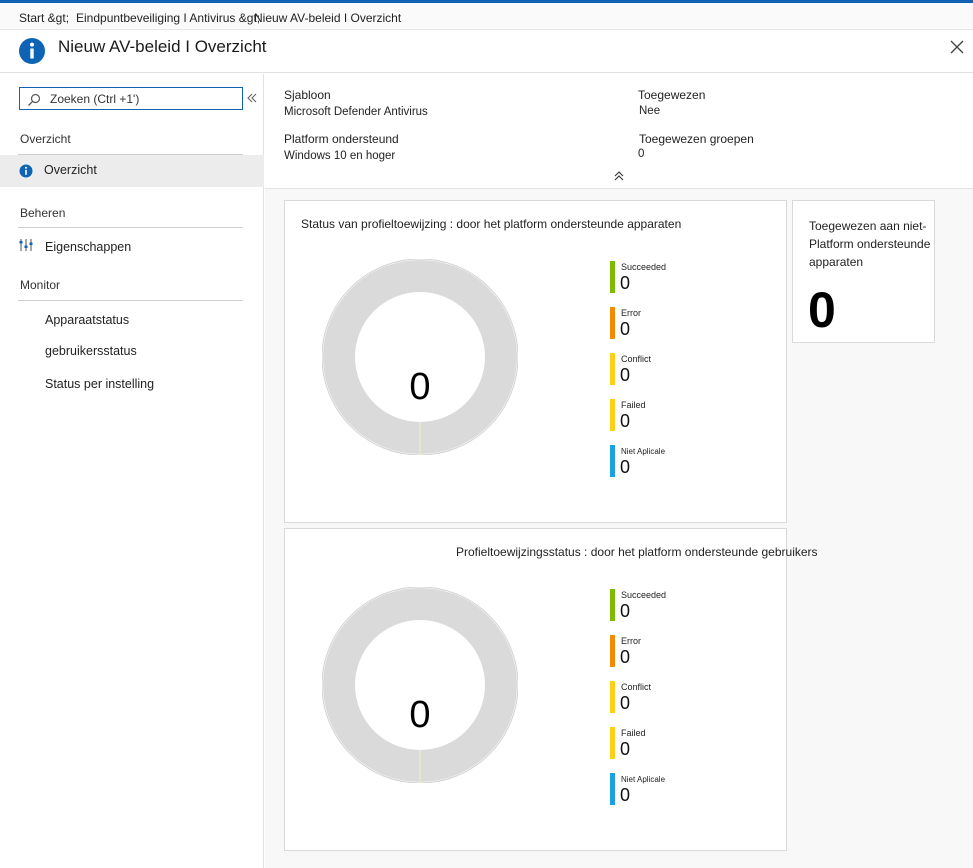 This screenshot has height=868, width=973. Describe the element at coordinates (26, 245) in the screenshot. I see `properties-sliders-icon` at that location.